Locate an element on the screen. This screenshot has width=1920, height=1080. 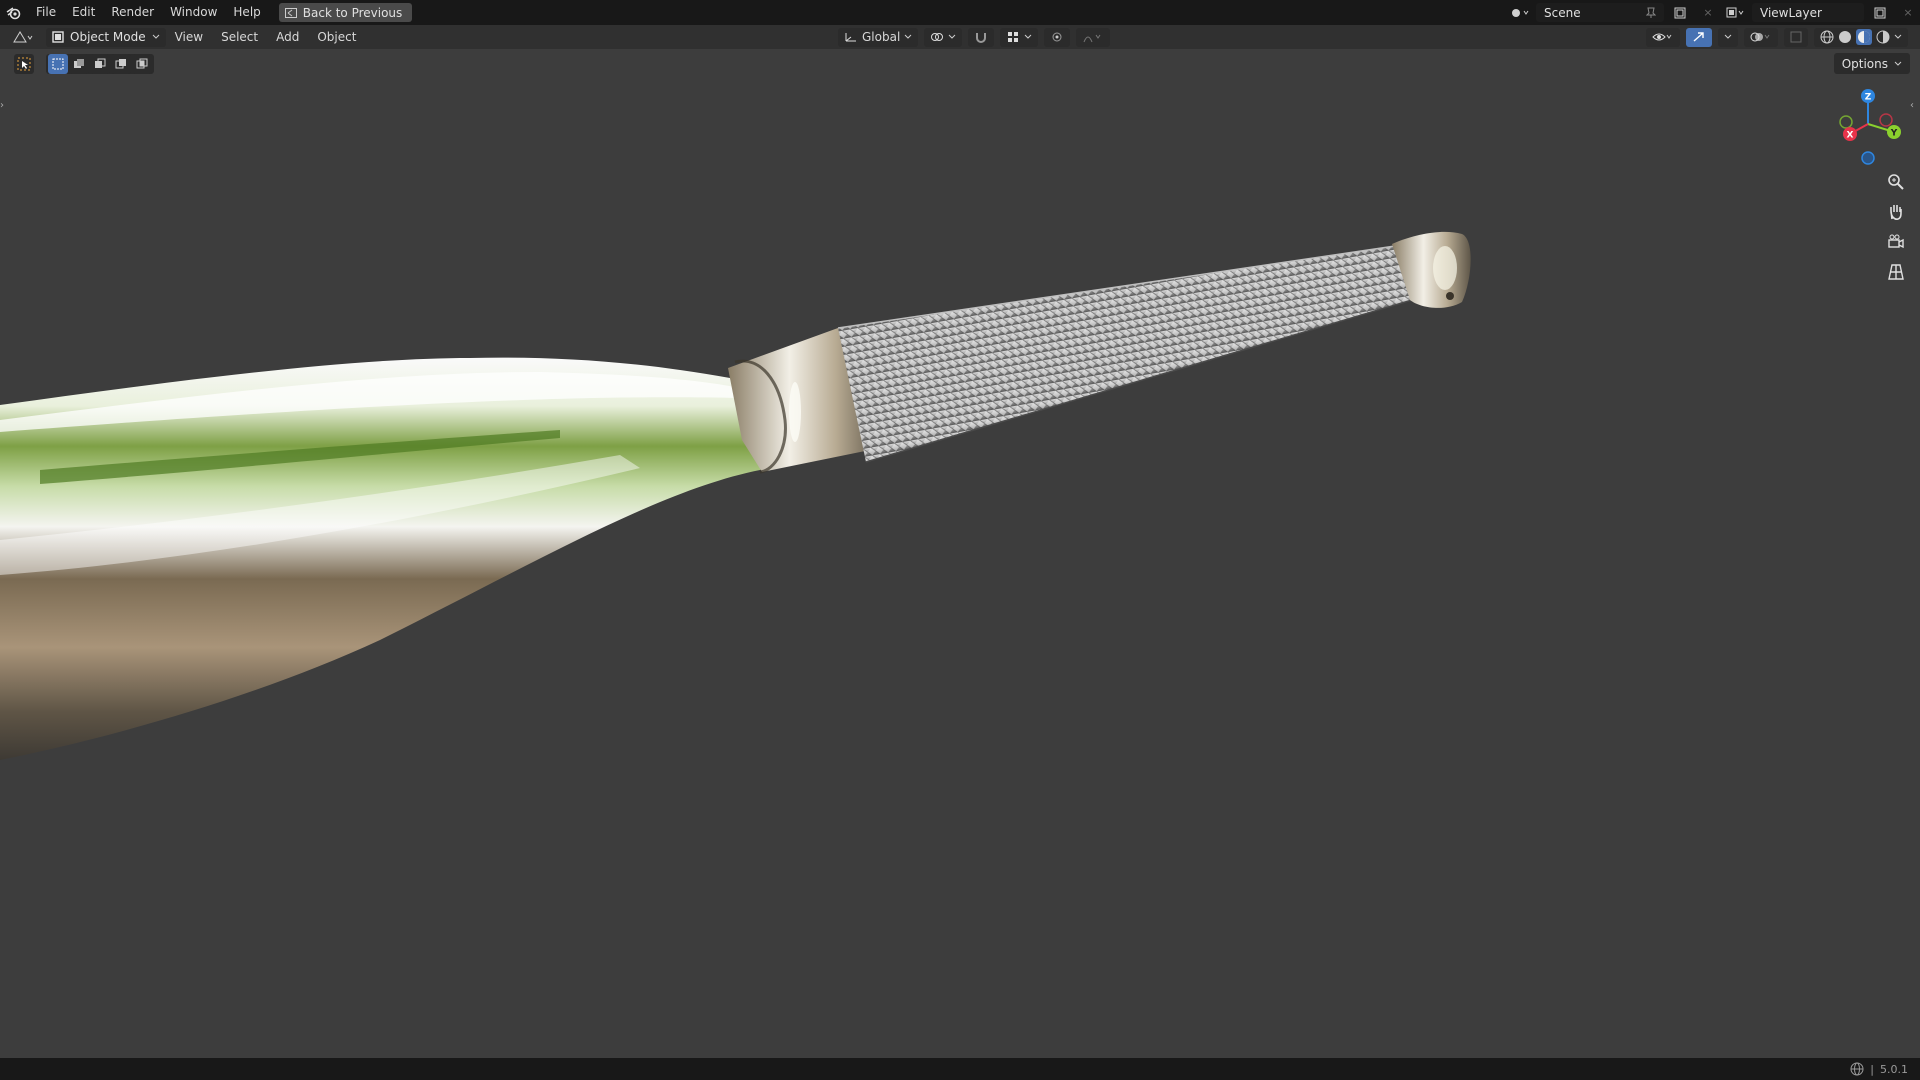
falloff-curve-icon is located at coordinates (1092, 38).